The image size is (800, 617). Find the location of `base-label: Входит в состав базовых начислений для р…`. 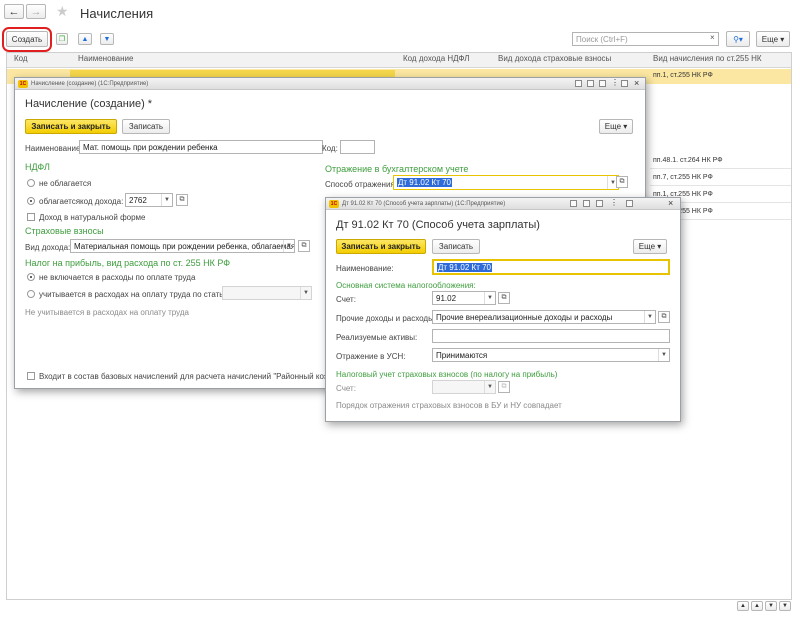

base-label: Входит в состав базовых начислений для р… is located at coordinates (195, 376).